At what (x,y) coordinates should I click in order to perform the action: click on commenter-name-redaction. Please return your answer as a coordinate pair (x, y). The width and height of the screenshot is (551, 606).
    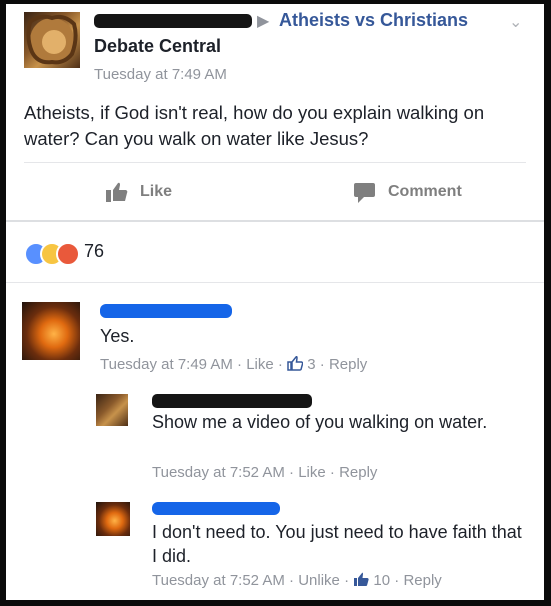
    Looking at the image, I should click on (166, 311).